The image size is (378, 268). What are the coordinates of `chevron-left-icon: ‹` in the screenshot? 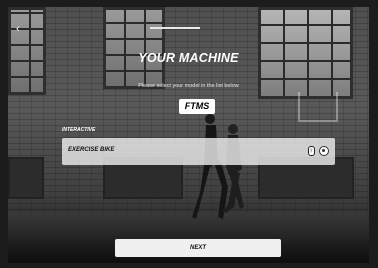 It's located at (18, 29).